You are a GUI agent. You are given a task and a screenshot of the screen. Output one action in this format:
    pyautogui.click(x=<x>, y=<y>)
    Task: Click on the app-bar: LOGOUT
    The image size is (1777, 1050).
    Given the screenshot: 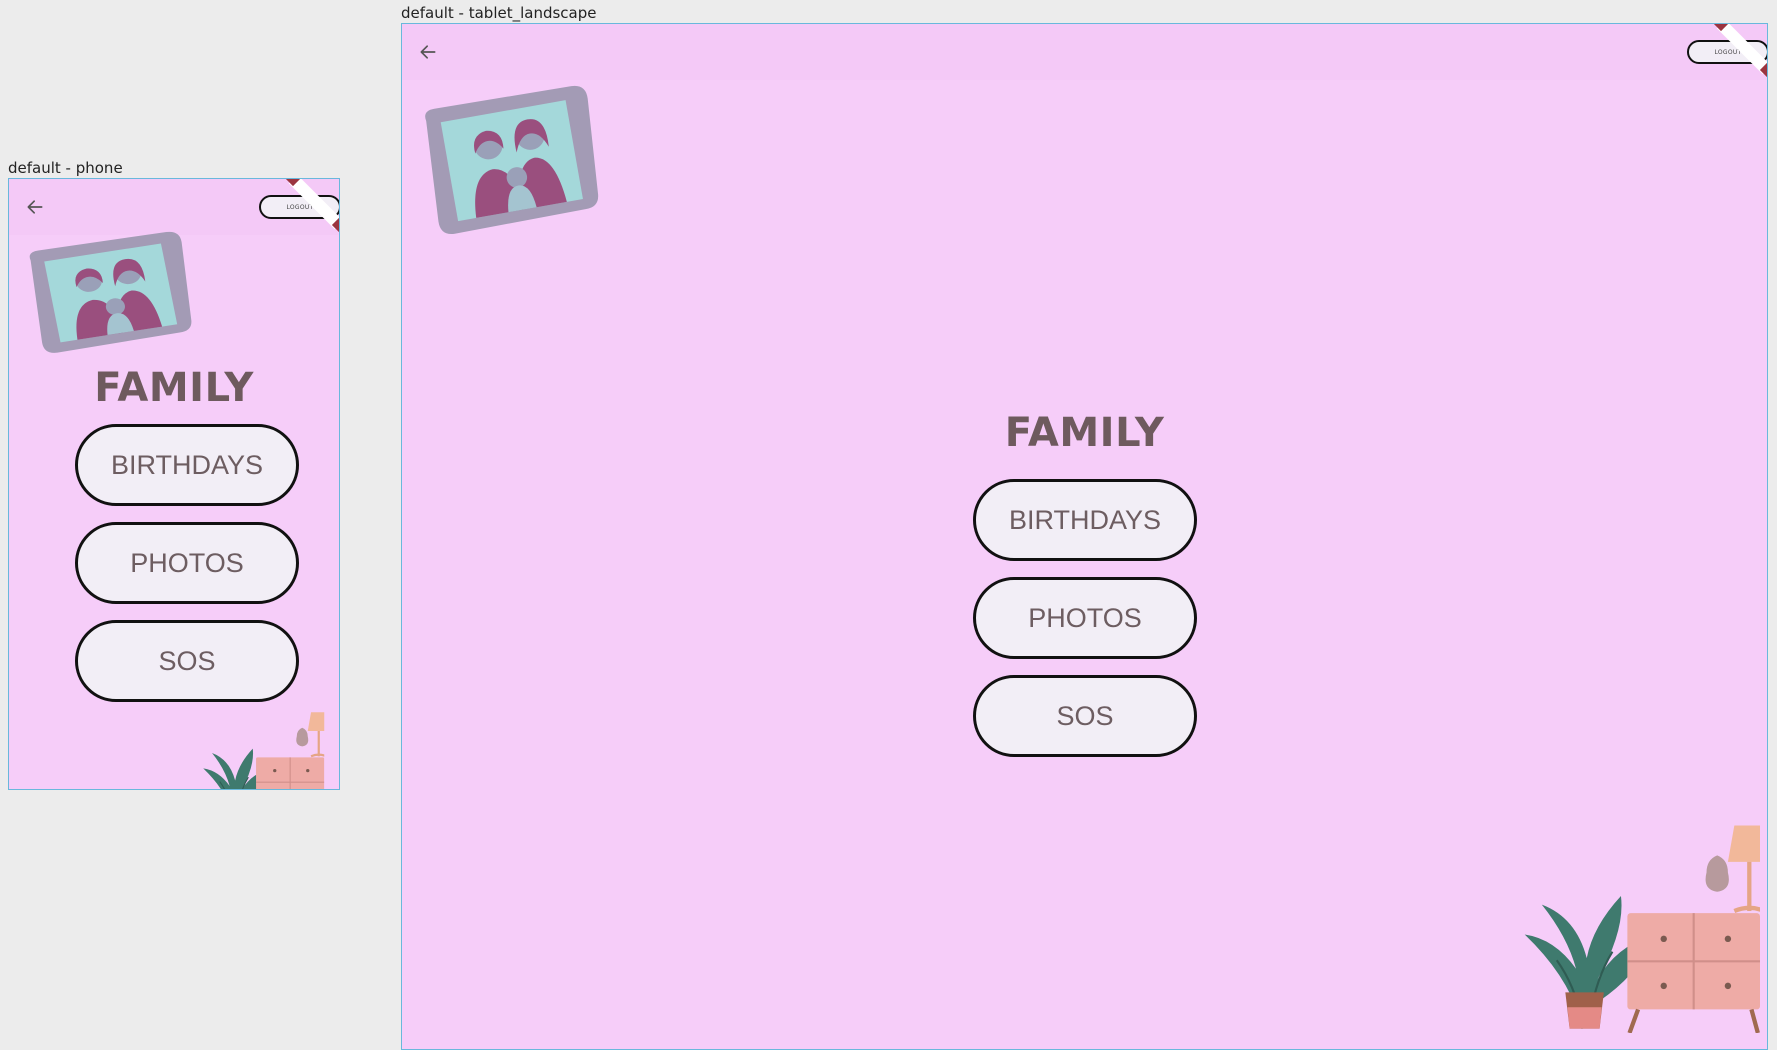 What is the action you would take?
    pyautogui.click(x=1084, y=52)
    